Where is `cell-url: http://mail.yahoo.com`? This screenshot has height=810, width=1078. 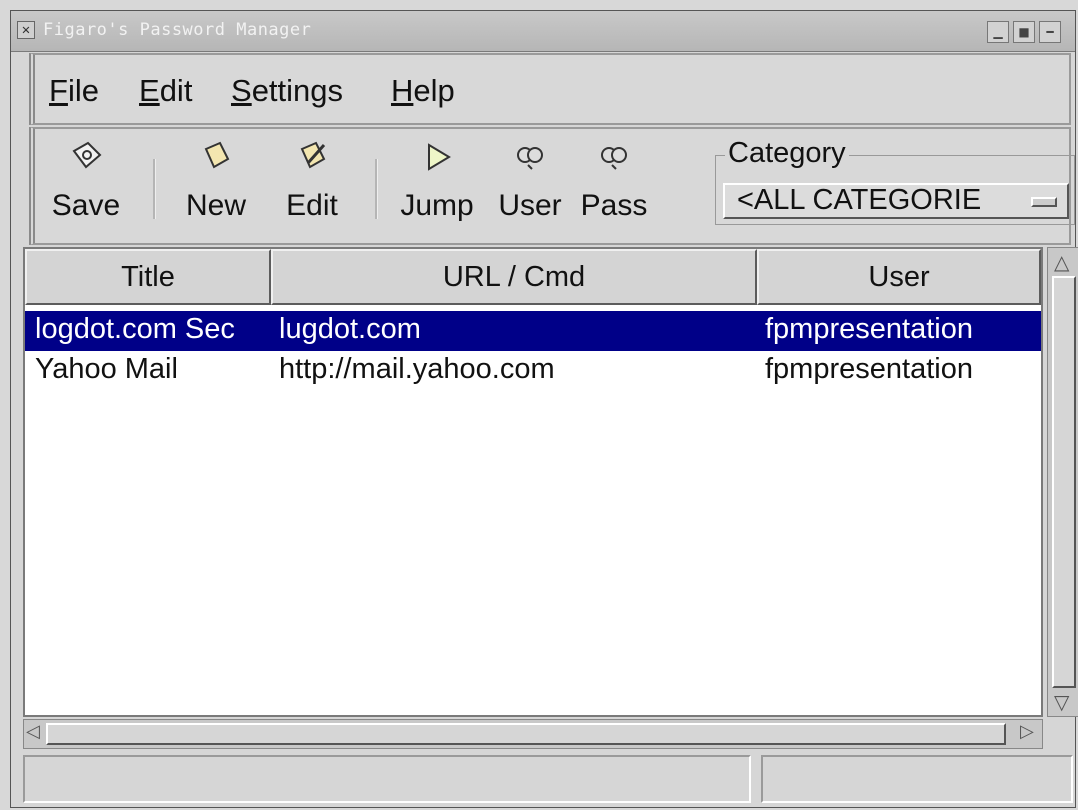 cell-url: http://mail.yahoo.com is located at coordinates (417, 369).